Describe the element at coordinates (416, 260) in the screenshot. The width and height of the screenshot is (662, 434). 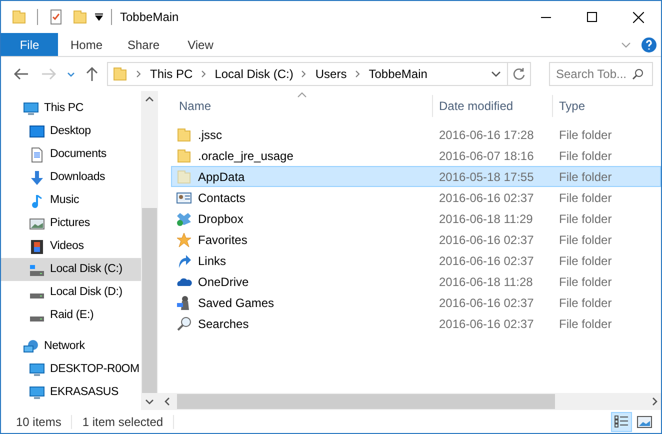
I see `file-row: Links 2016-06-16 02:37 File folder` at that location.